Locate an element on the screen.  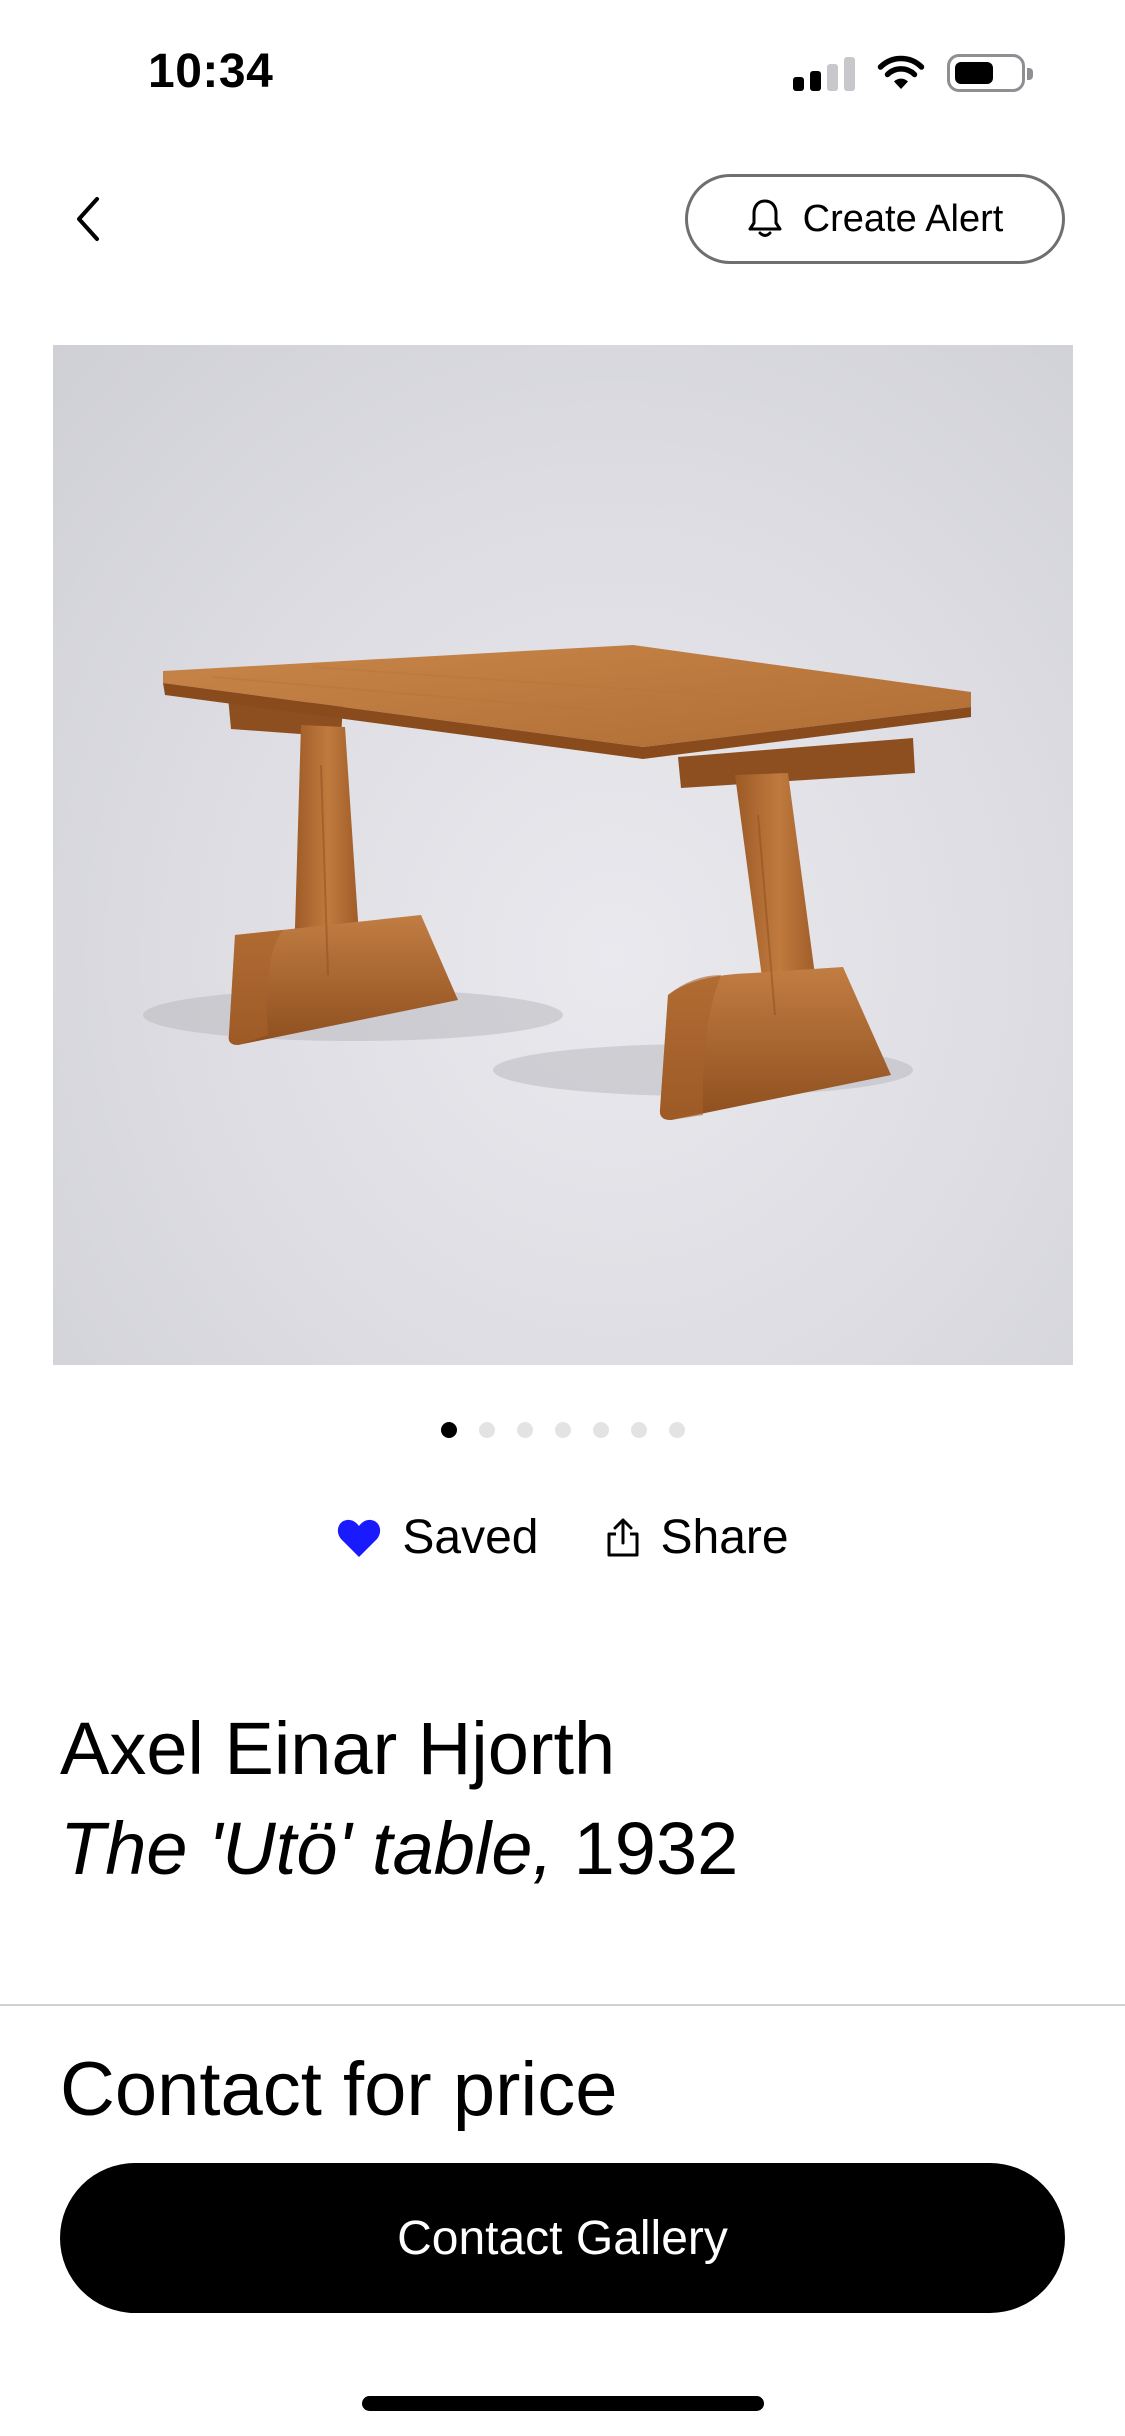
create-alert-button: Create Alert is located at coordinates (875, 219).